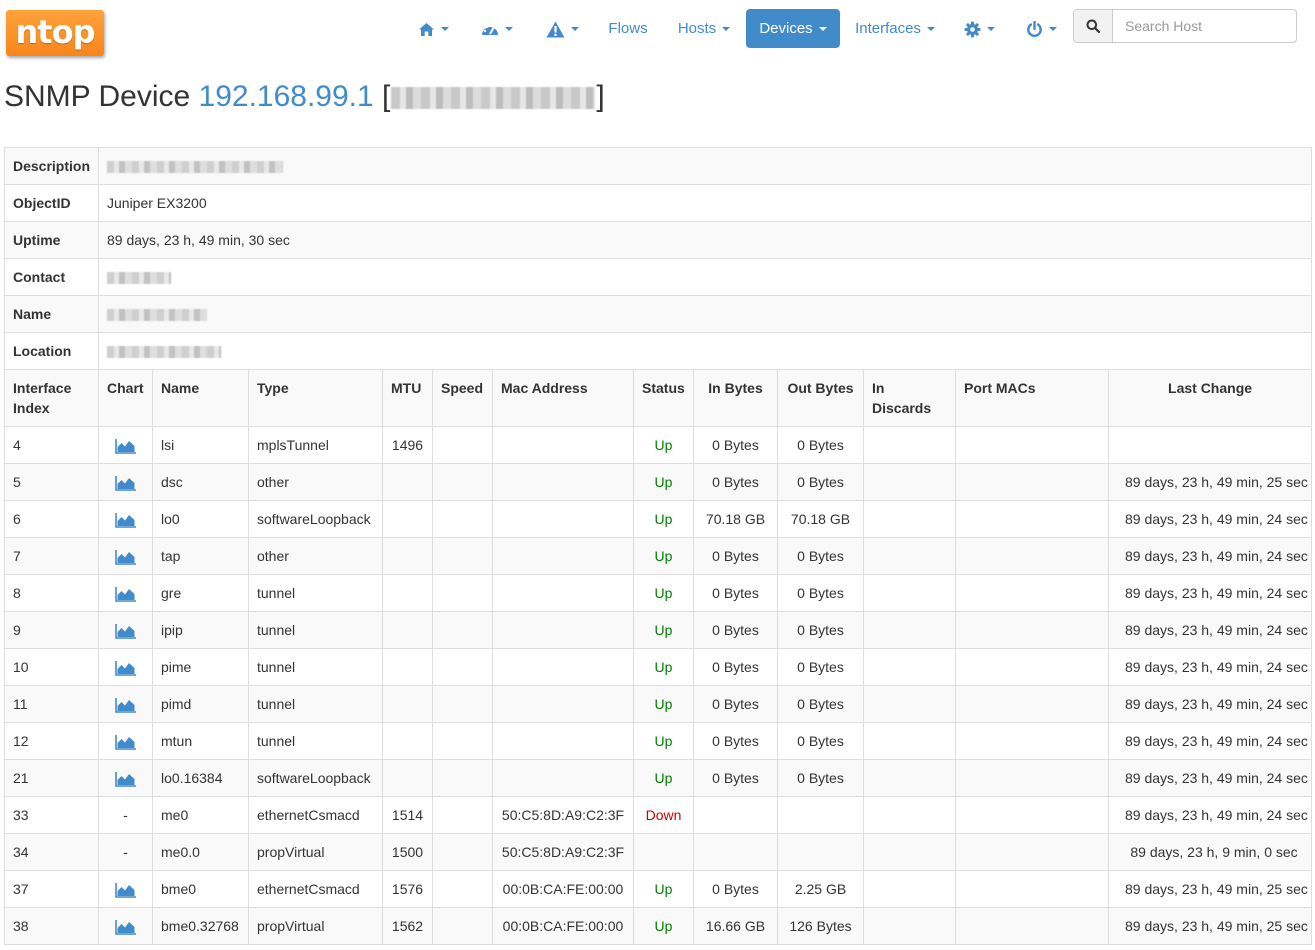 The width and height of the screenshot is (1315, 950). What do you see at coordinates (820, 398) in the screenshot?
I see `col-header-out-bytes: Out Bytes` at bounding box center [820, 398].